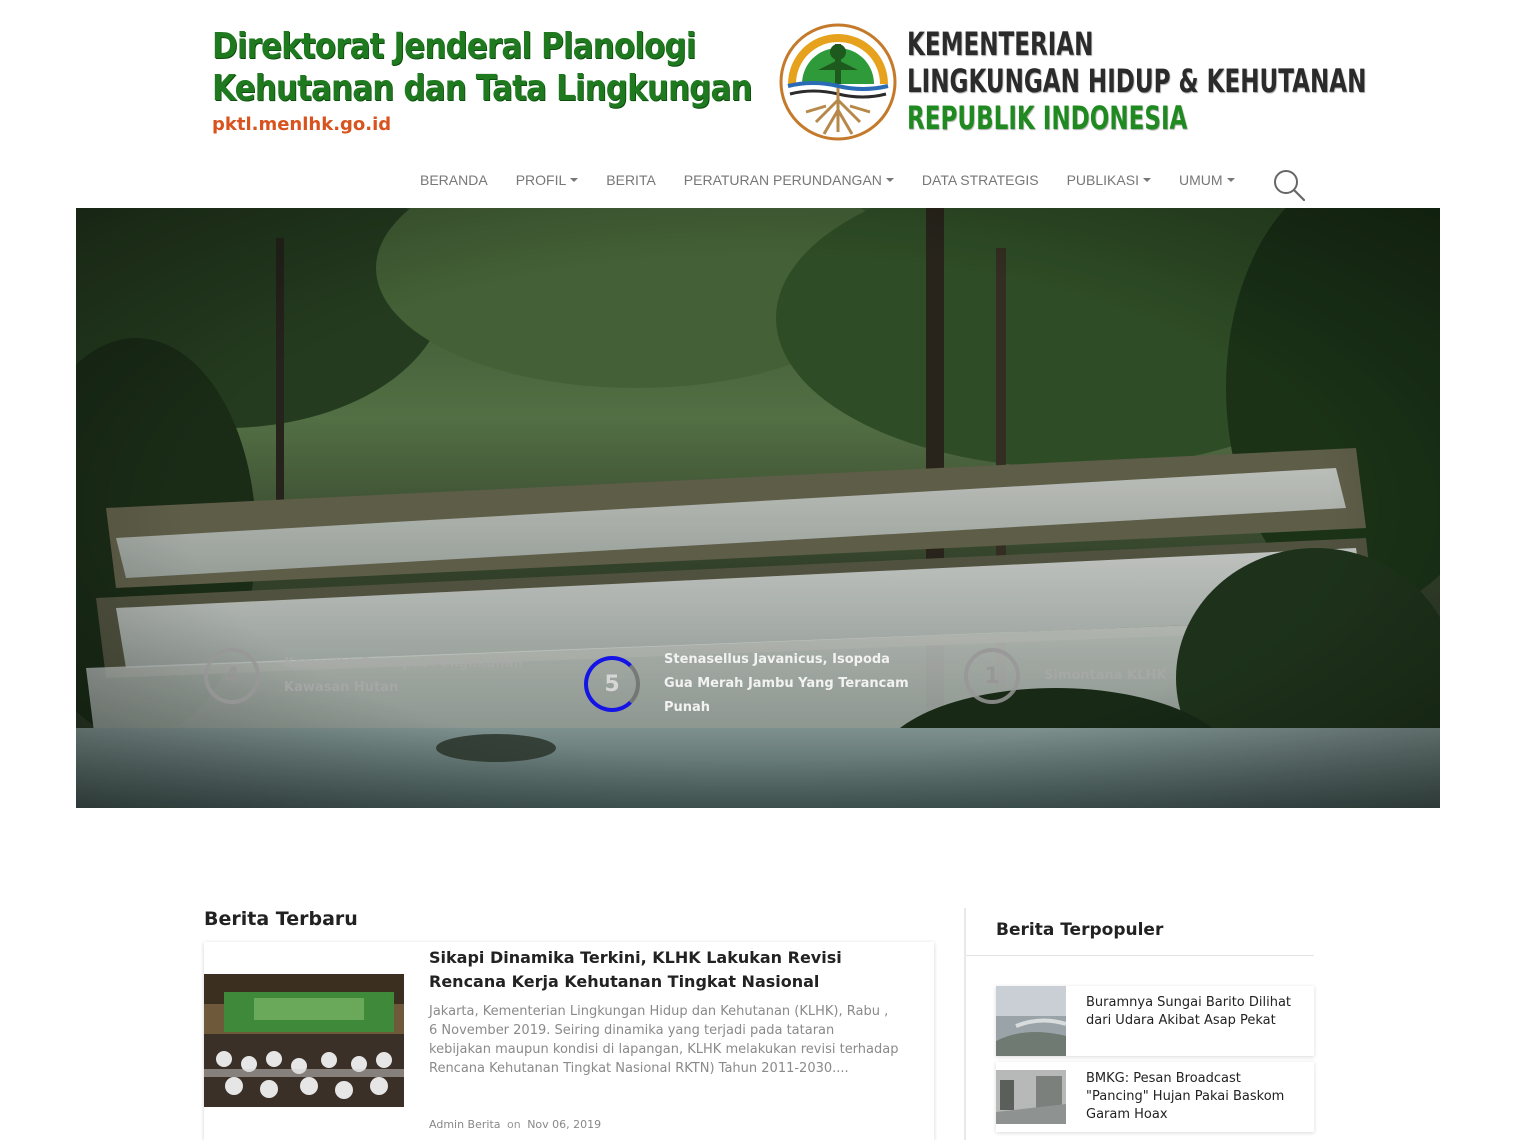 The image size is (1536, 1140). I want to click on slider-item-3: 1 Simontana KLHK, so click(1129, 676).